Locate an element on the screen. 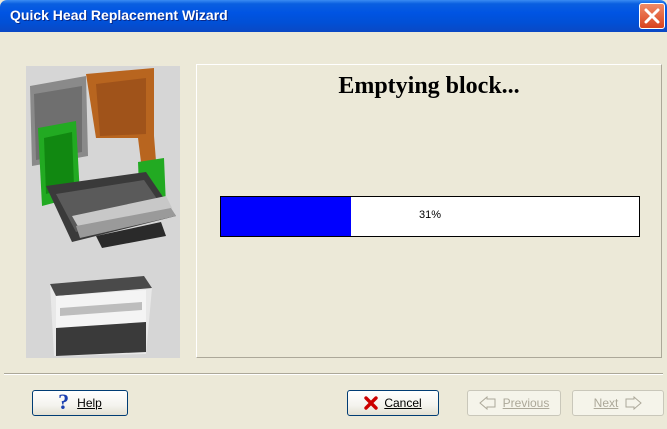  arrow-right-icon is located at coordinates (634, 403).